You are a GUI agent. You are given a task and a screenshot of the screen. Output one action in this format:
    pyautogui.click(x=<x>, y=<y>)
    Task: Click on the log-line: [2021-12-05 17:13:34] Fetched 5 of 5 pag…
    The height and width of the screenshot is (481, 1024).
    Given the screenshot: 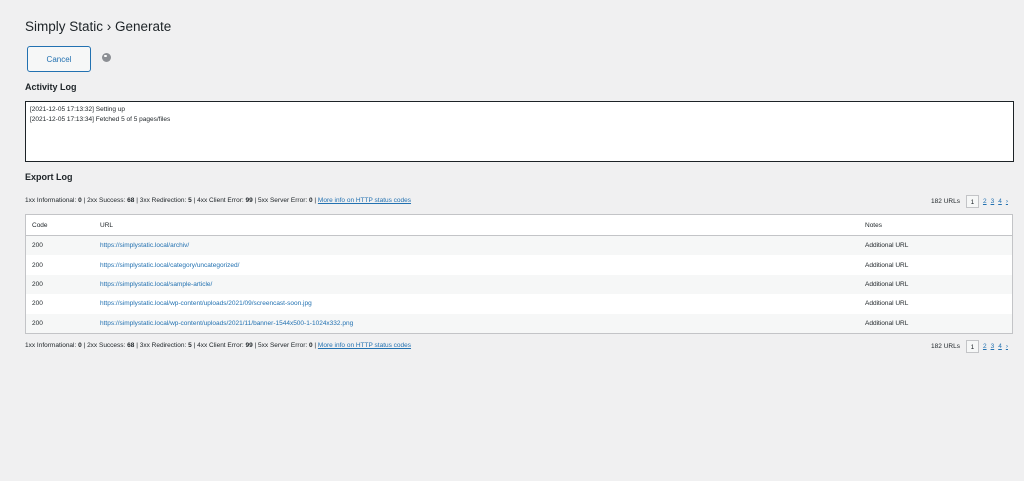 What is the action you would take?
    pyautogui.click(x=100, y=119)
    